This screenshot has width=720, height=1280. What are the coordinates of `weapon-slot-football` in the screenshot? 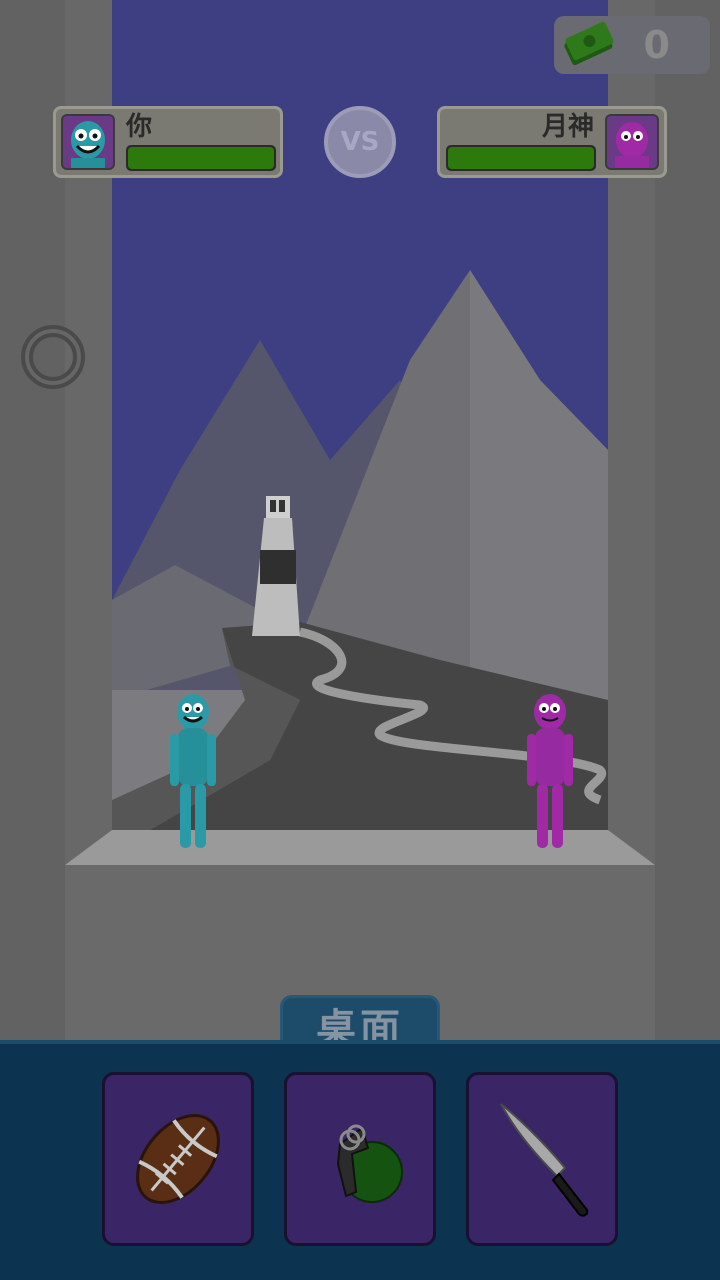 It's located at (178, 1159).